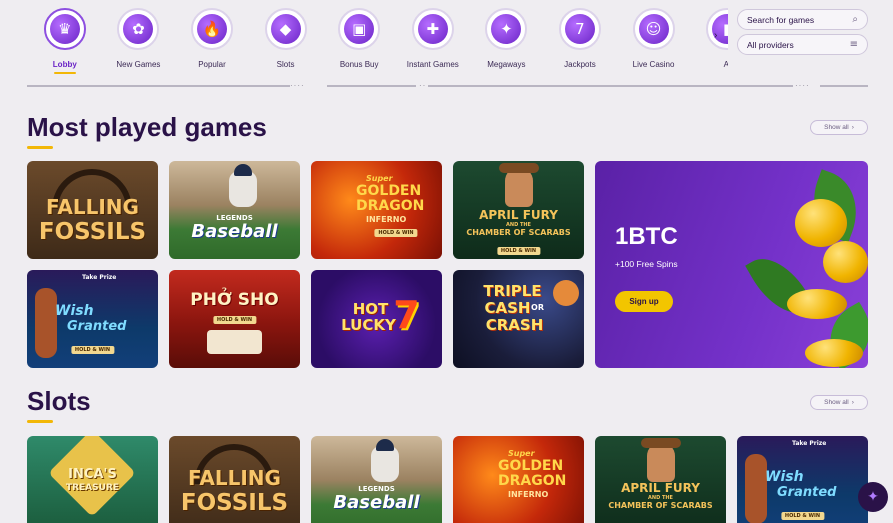 This screenshot has height=523, width=893. I want to click on game-number: 7, so click(406, 315).